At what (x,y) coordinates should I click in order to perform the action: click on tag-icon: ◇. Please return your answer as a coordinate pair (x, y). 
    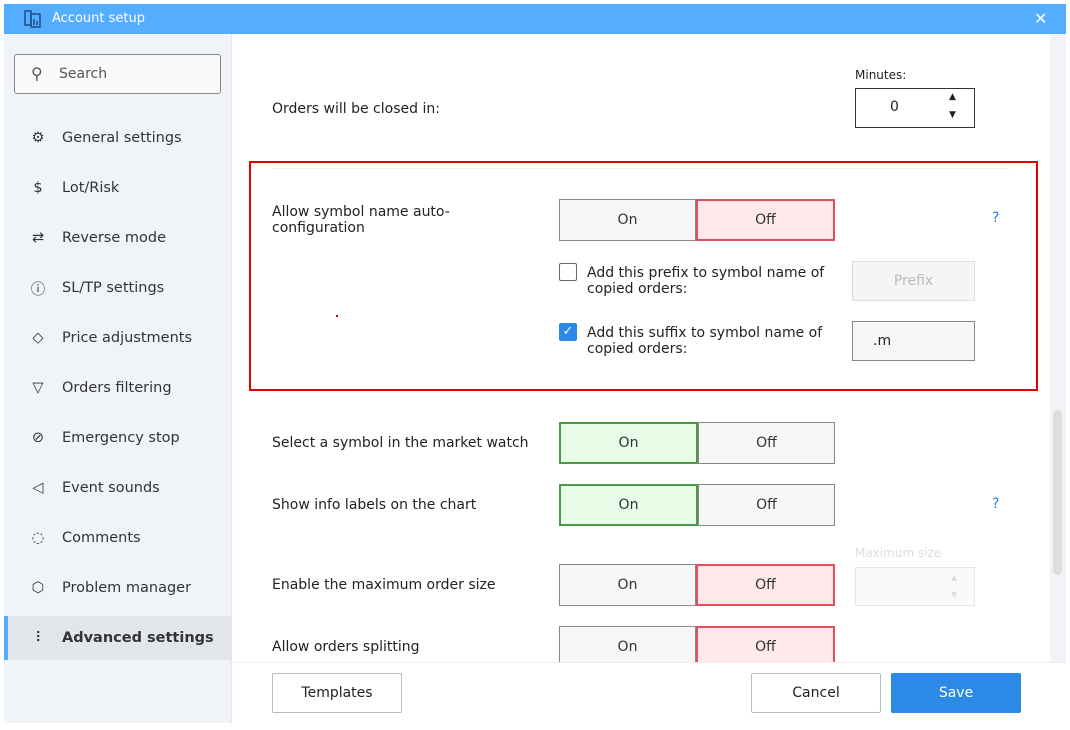
    Looking at the image, I should click on (38, 338).